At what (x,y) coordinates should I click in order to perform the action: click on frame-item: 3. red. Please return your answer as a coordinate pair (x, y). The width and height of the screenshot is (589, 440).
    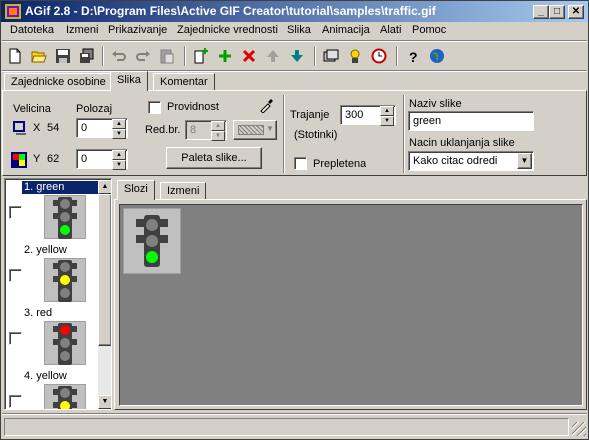
    Looking at the image, I should click on (55, 338).